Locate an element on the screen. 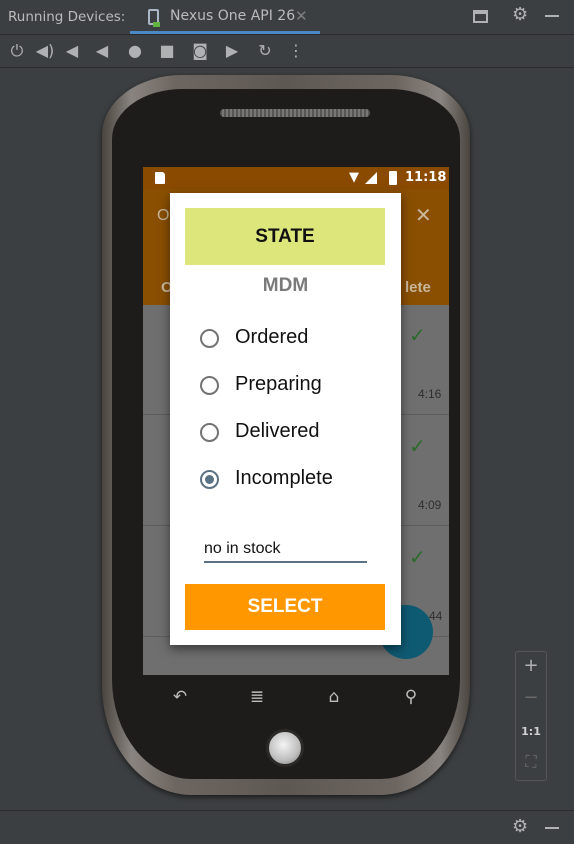  tab-nexus-one: Nexus One API 26 ✕ is located at coordinates (225, 17).